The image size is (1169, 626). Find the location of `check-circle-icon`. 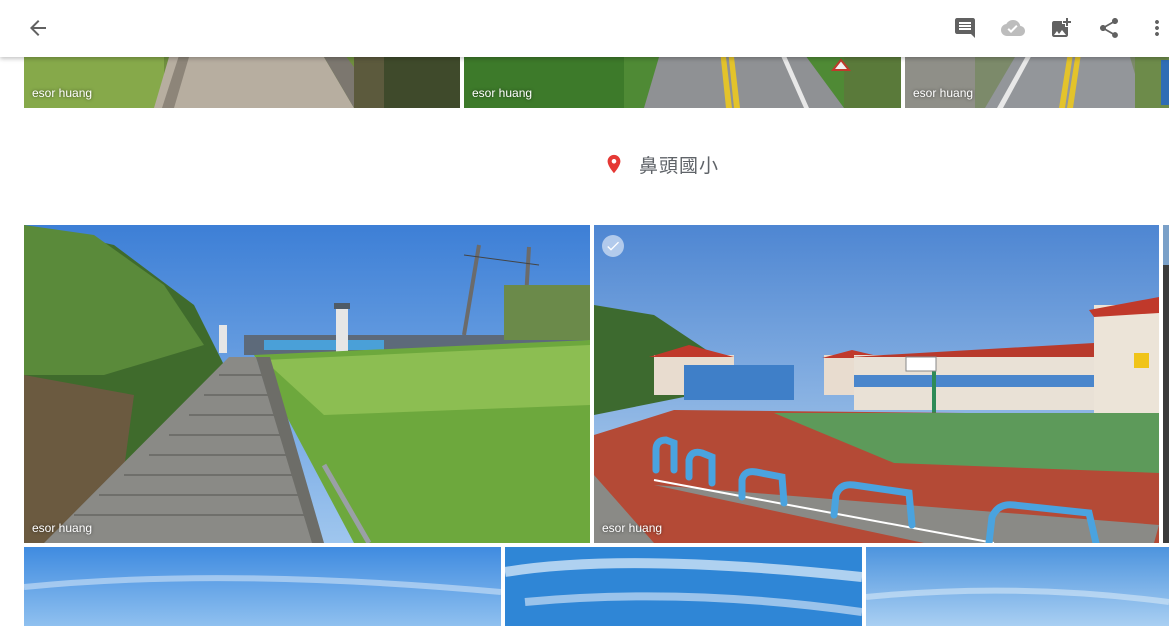

check-circle-icon is located at coordinates (613, 246).